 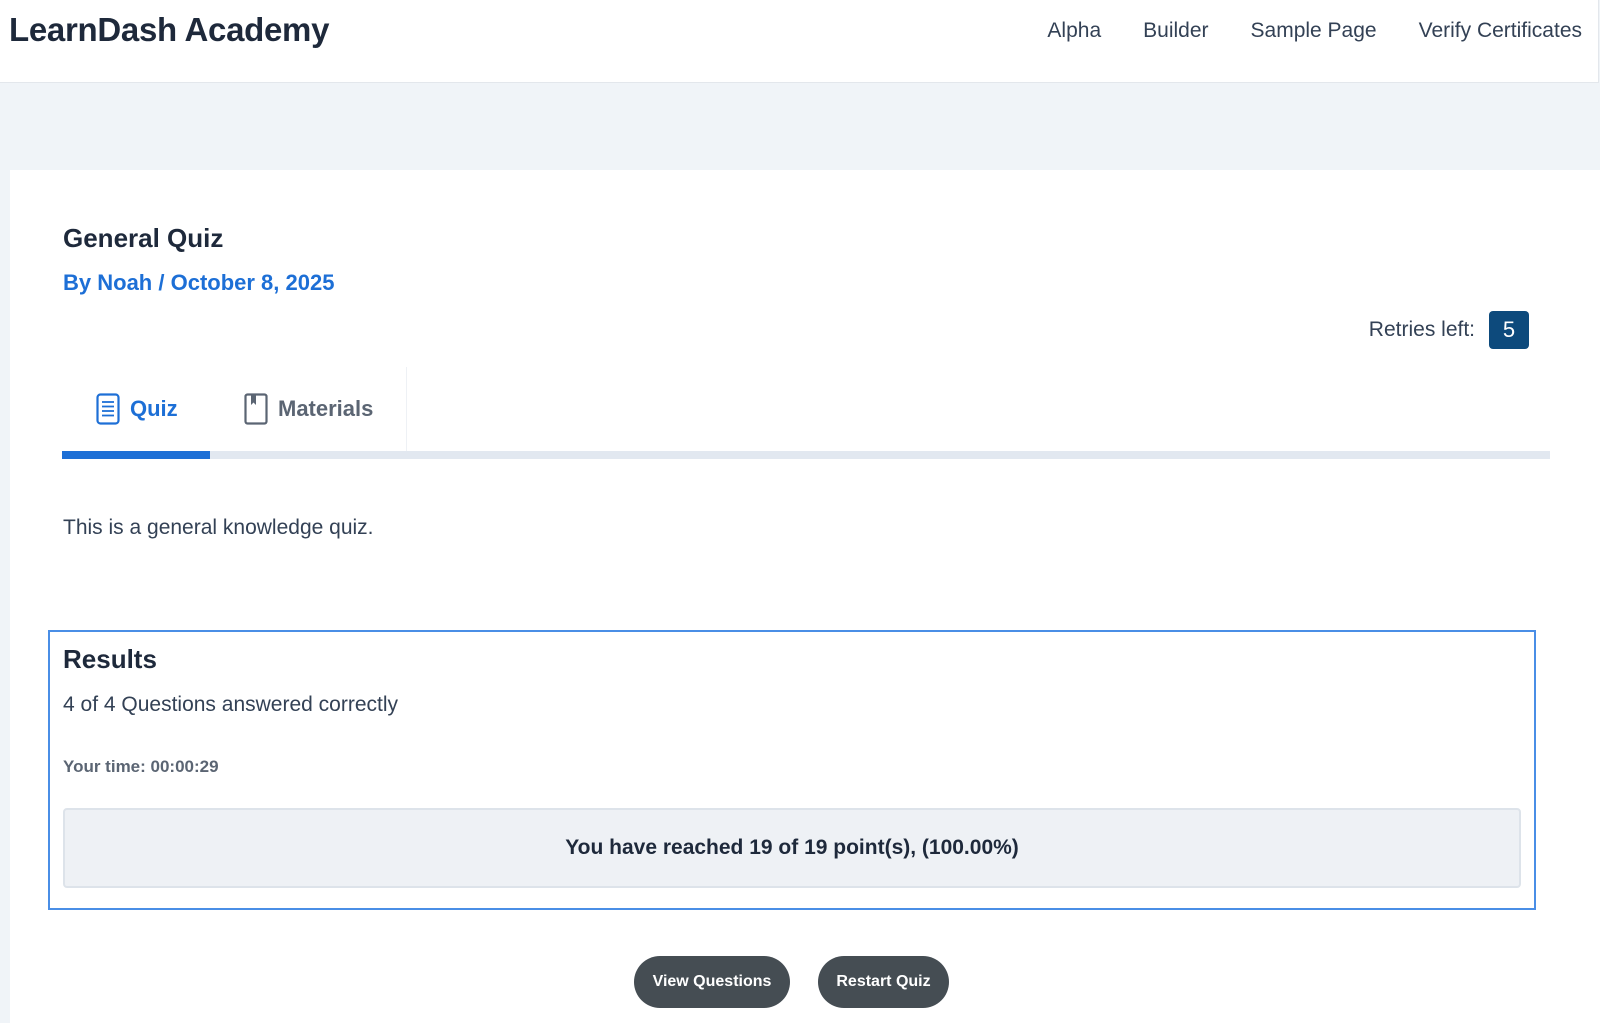 I want to click on meta-prefix: By, so click(x=80, y=282).